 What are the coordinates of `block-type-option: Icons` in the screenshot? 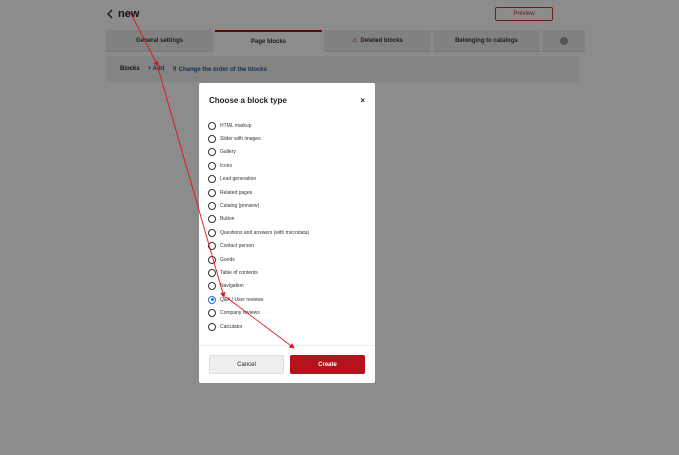 It's located at (288, 165).